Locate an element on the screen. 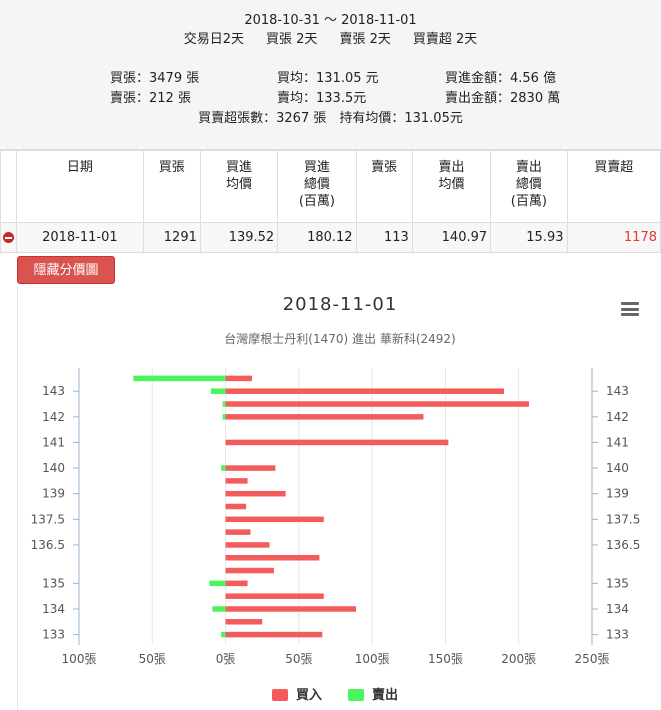 Image resolution: width=661 pixels, height=710 pixels. cell-net: 1178 is located at coordinates (613, 237).